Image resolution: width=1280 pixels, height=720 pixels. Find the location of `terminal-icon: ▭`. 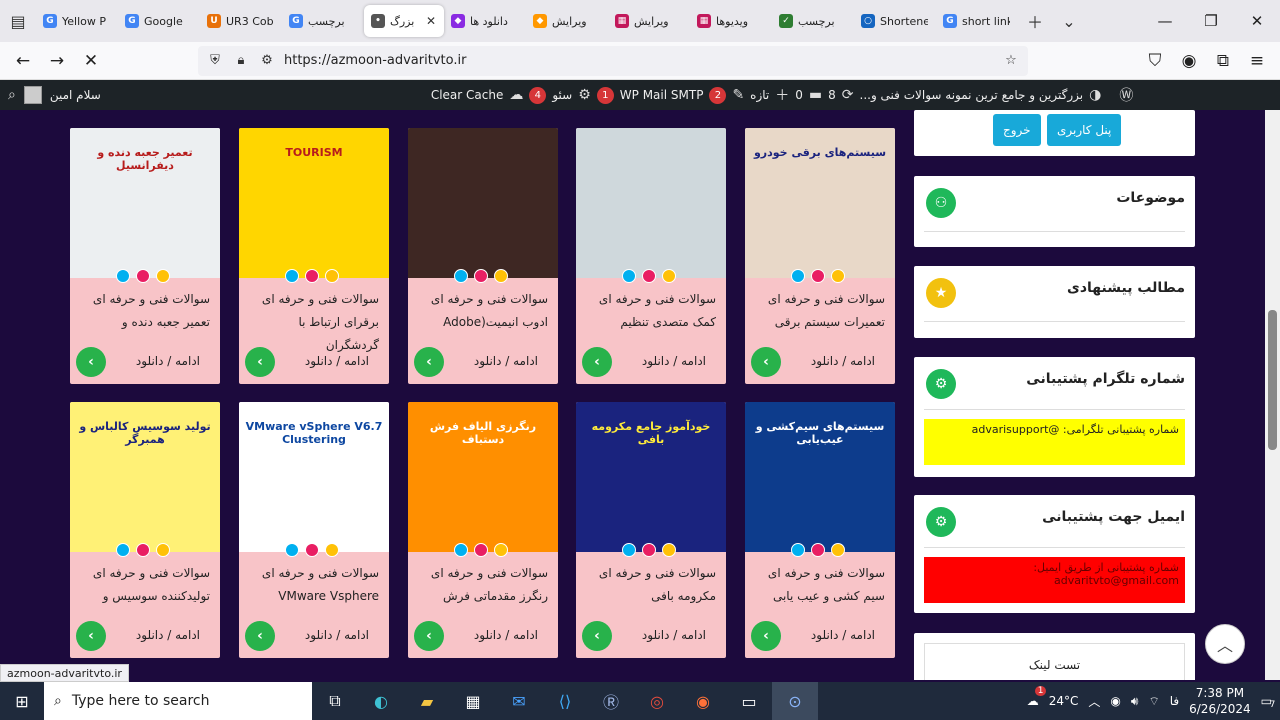

terminal-icon: ▭ is located at coordinates (749, 701).